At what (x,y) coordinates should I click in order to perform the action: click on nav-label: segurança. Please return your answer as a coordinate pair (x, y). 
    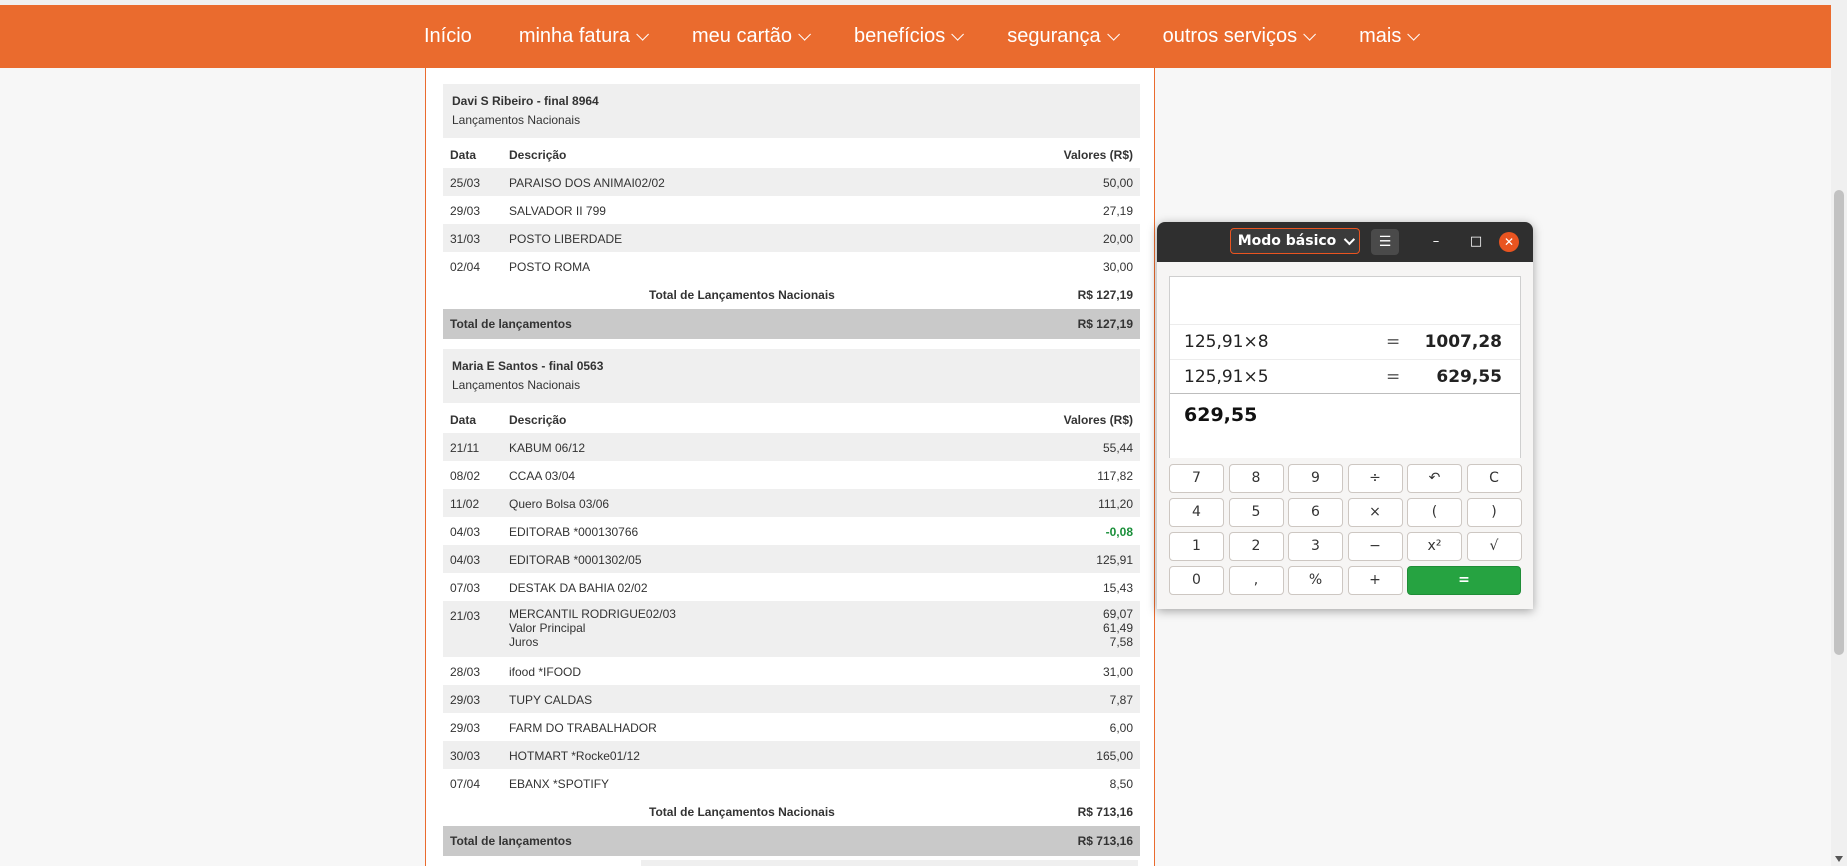
    Looking at the image, I should click on (1054, 36).